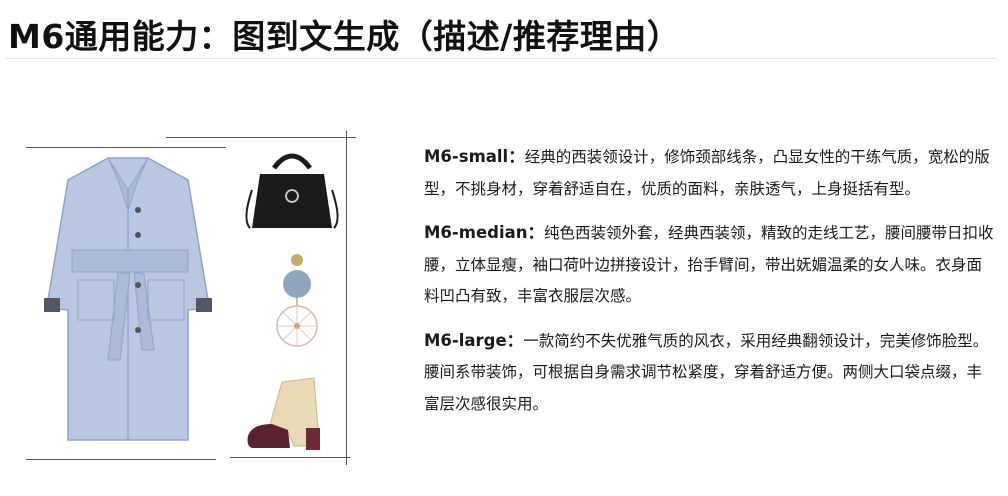  I want to click on earring-icon, so click(297, 300).